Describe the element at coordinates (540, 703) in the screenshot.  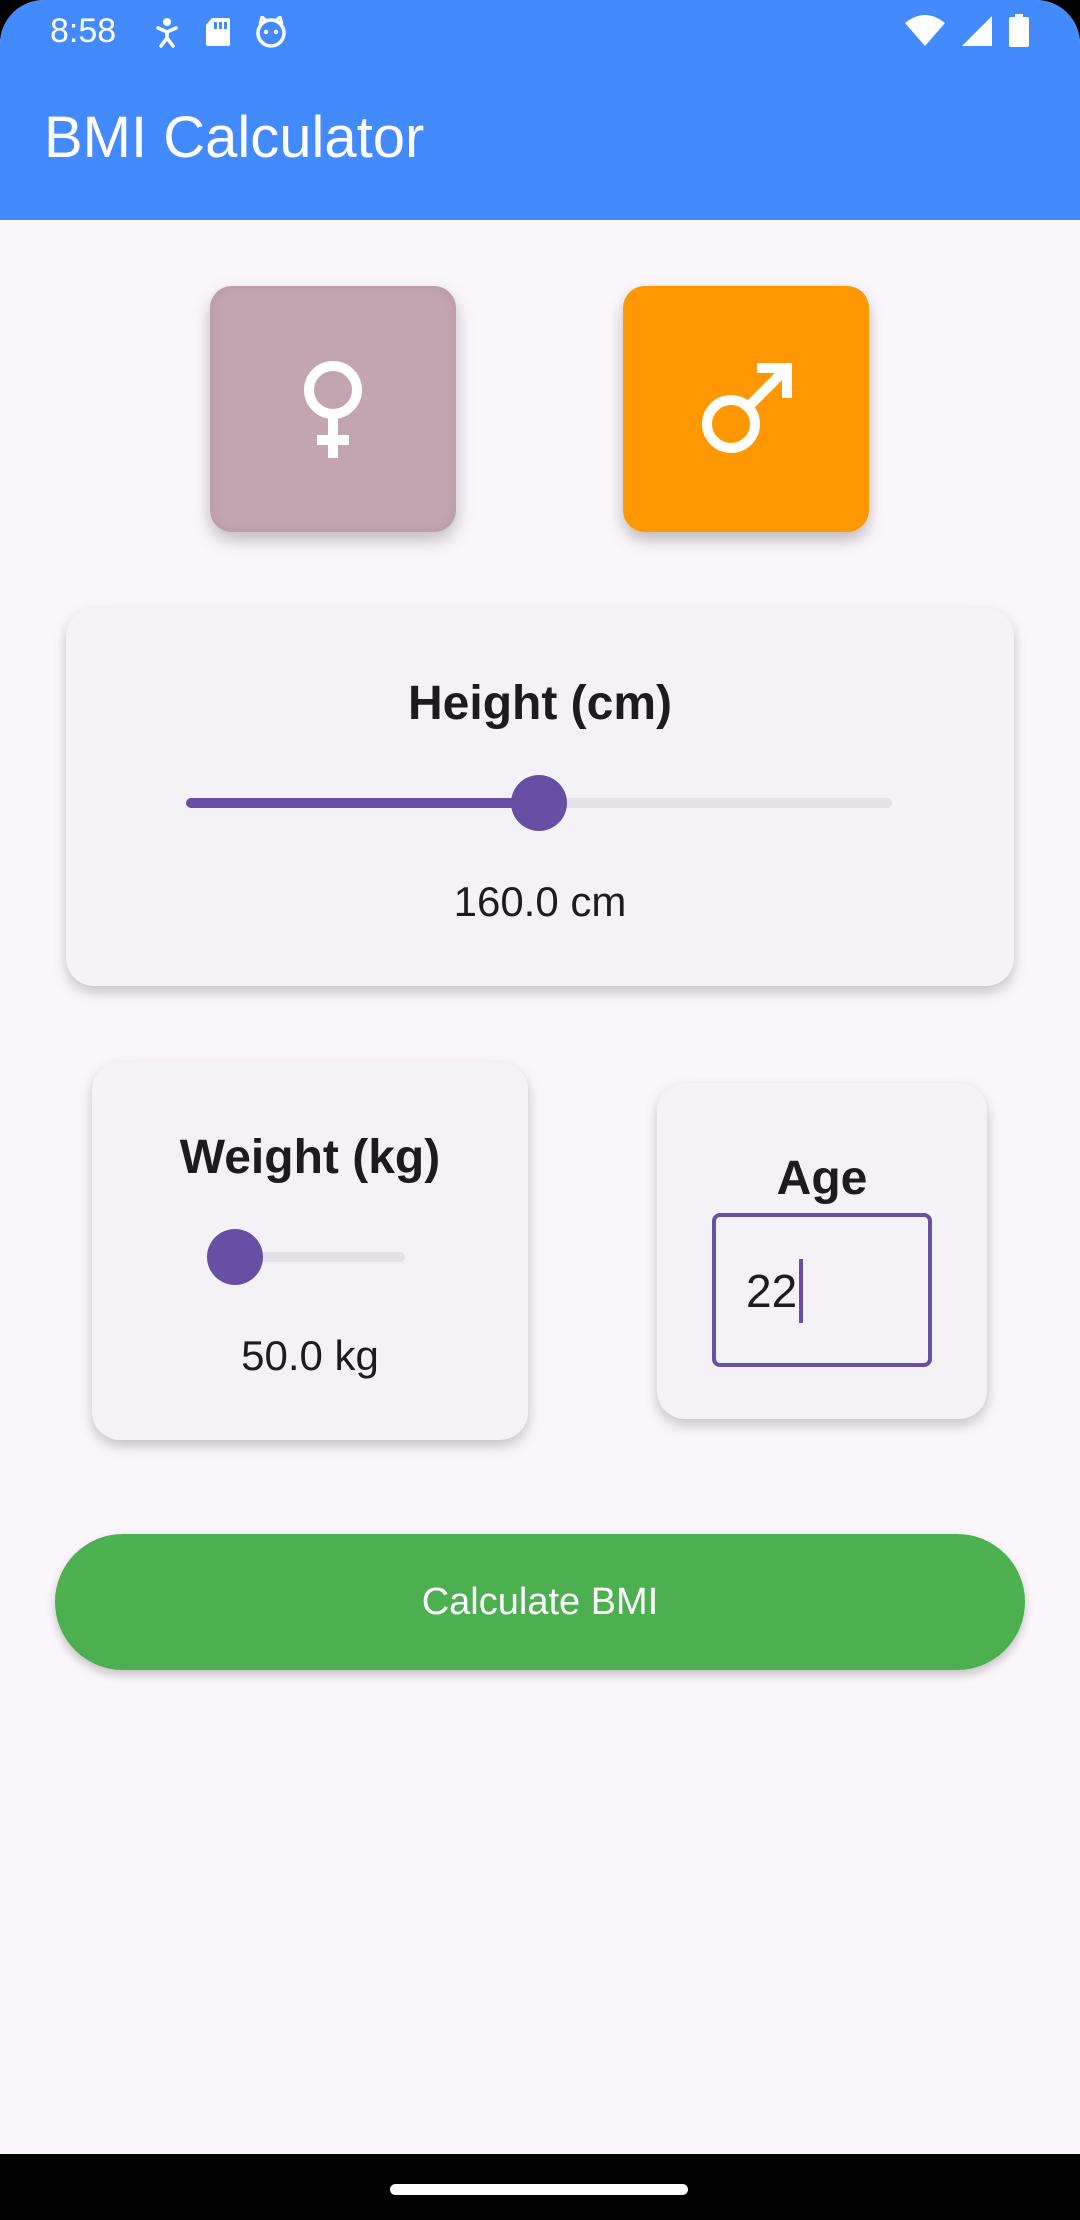
I see `height-title: Height (cm)` at that location.